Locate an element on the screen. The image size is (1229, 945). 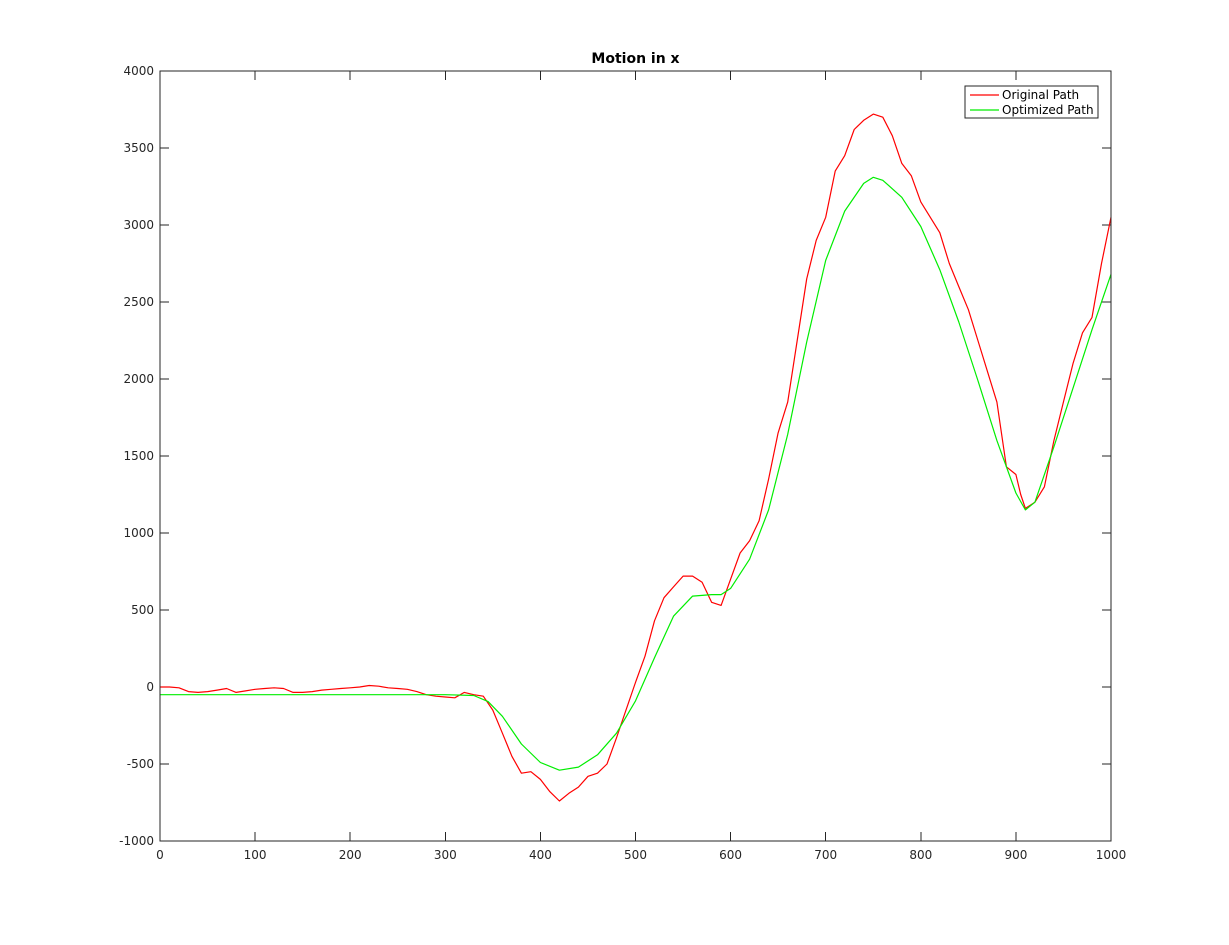
y-tick-label: 3000 is located at coordinates (138, 225).